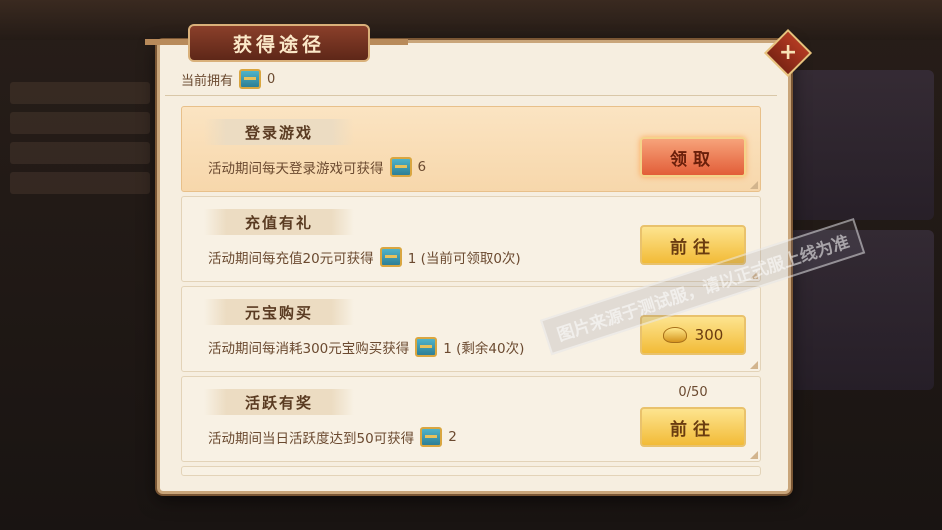  I want to click on background-top-bar, so click(471, 20).